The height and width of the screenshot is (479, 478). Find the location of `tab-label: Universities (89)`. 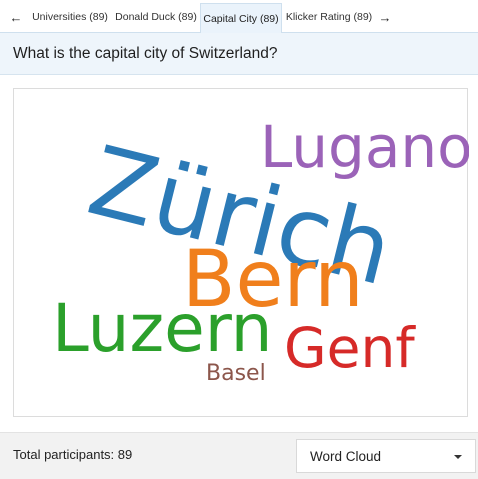

tab-label: Universities (89) is located at coordinates (70, 17).